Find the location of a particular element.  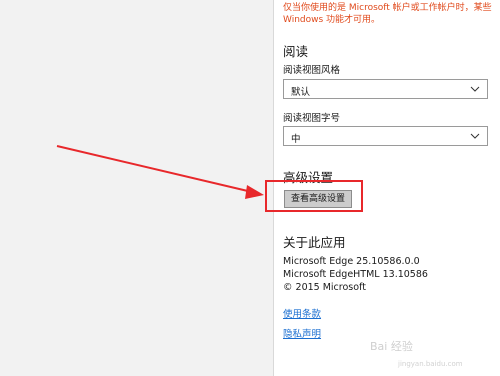

annotation-arrow-icon is located at coordinates (160, 172).